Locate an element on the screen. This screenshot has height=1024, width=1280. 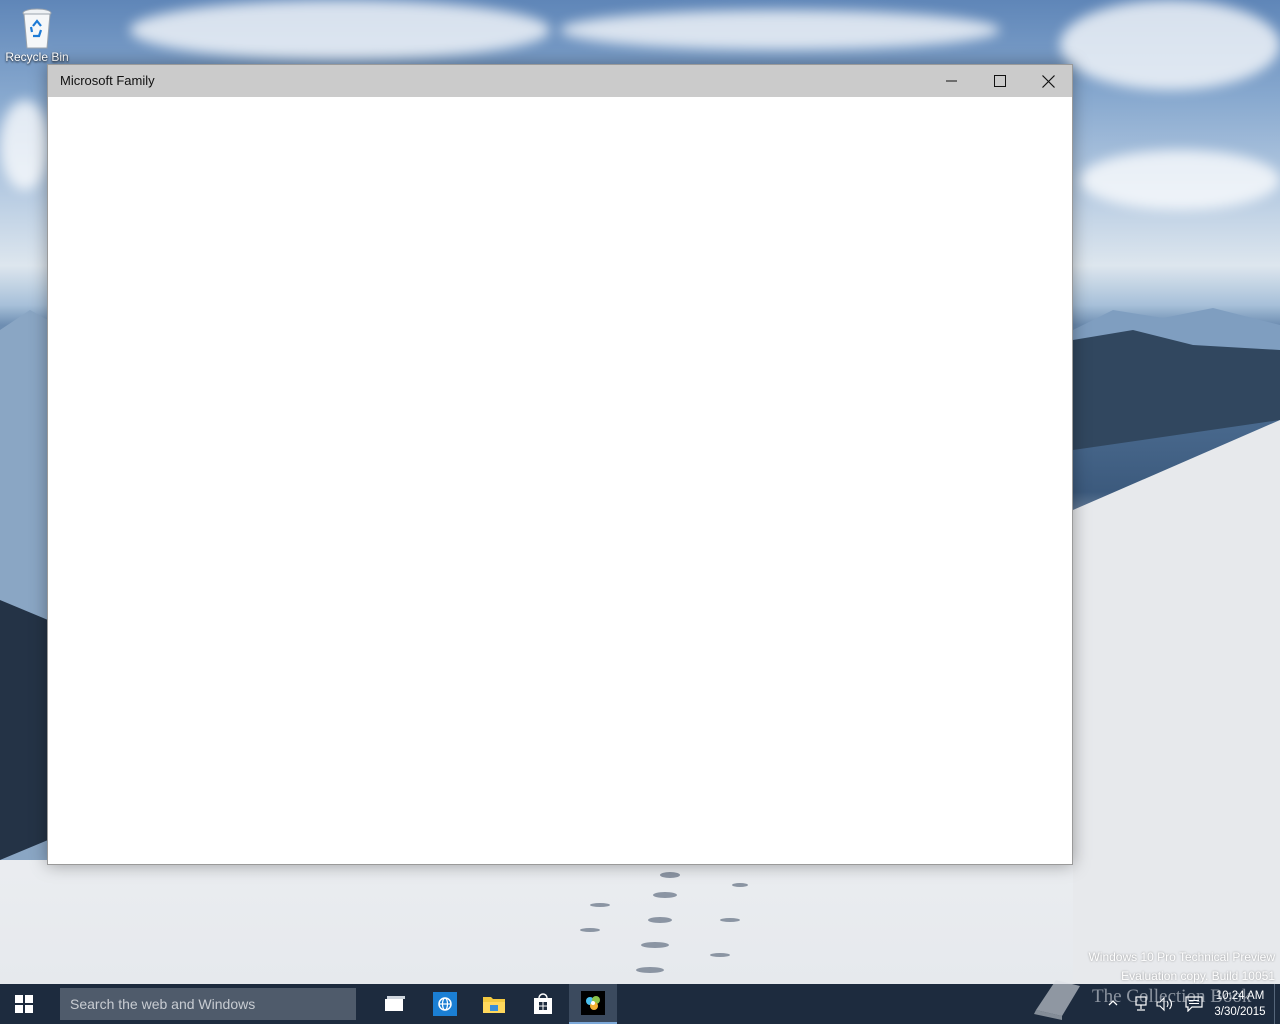
close-icon is located at coordinates (1048, 81).